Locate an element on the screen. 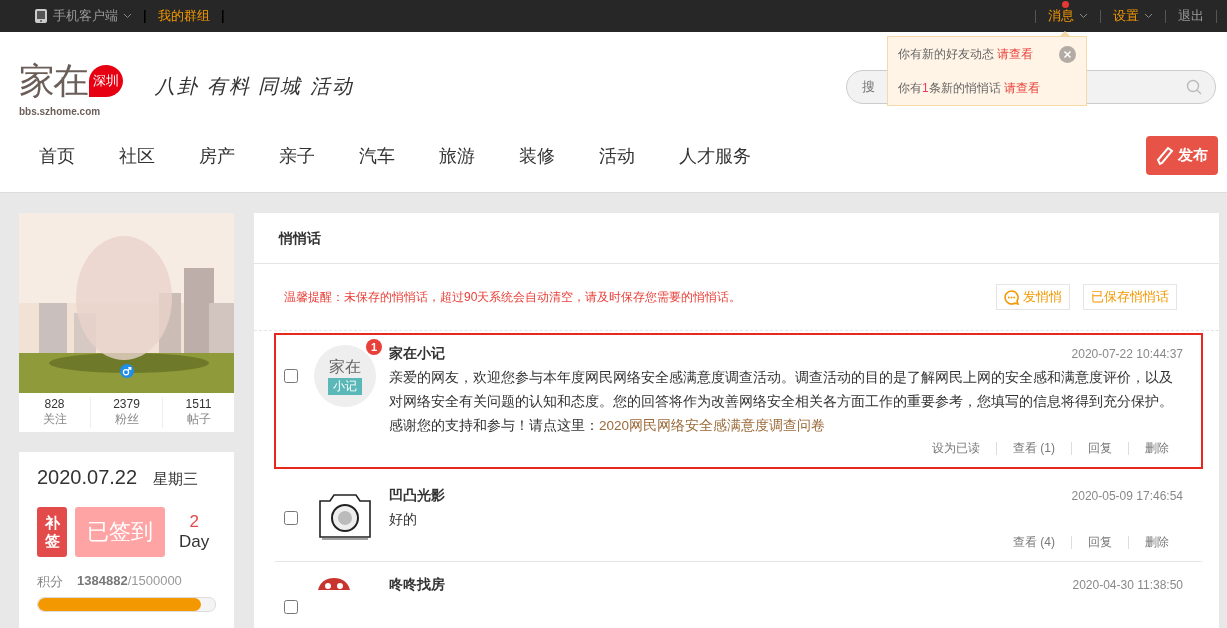 This screenshot has width=1227, height=628. message-text: 亲爱的网友，欢迎您参与本年度网民网络安全感满意度调查活动。调查活动的目的是了解网民上网的安全感和满意度评价，以及对网络安全有关问题的认知和态度。您的回答将作为改善网络安全相关各方面工作的重要参考，您填写的信息将得到充分保护。感谢您的支持和参与！请点这里：2020网民网络安全感满意度调查问卷 is located at coordinates (781, 402).